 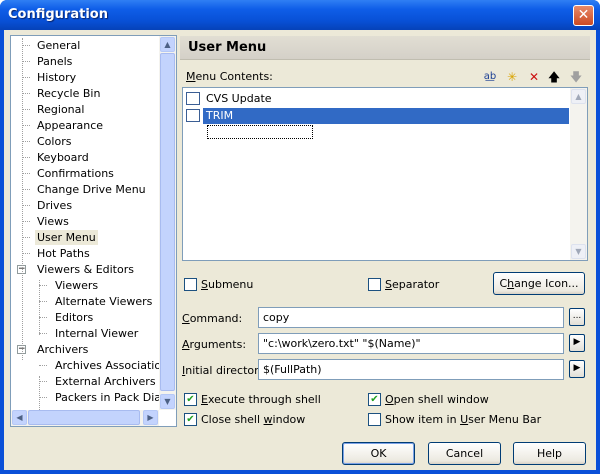 I want to click on arguments-input: "c:\work\zero.txt" "$(Name)", so click(x=411, y=343).